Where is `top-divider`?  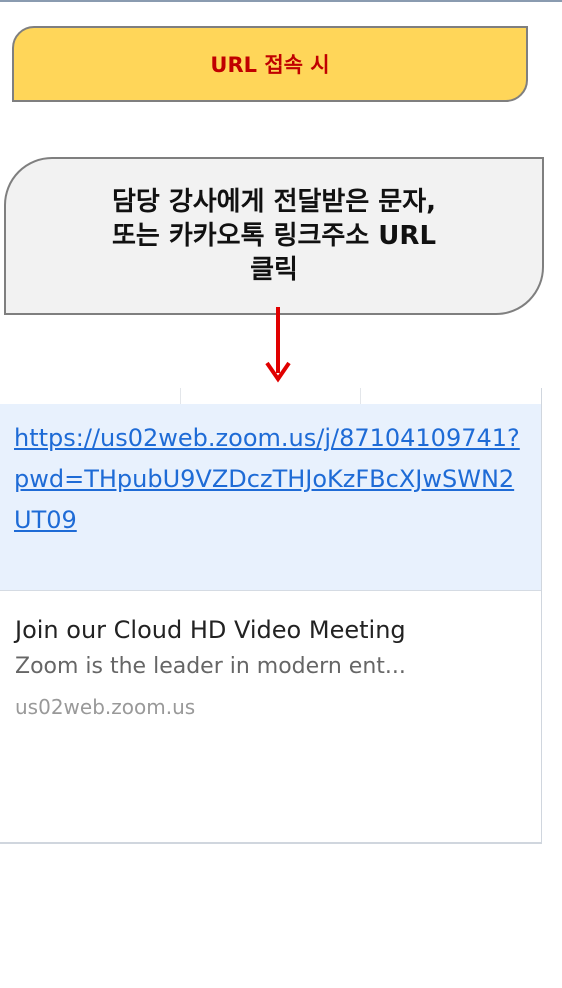 top-divider is located at coordinates (281, 1).